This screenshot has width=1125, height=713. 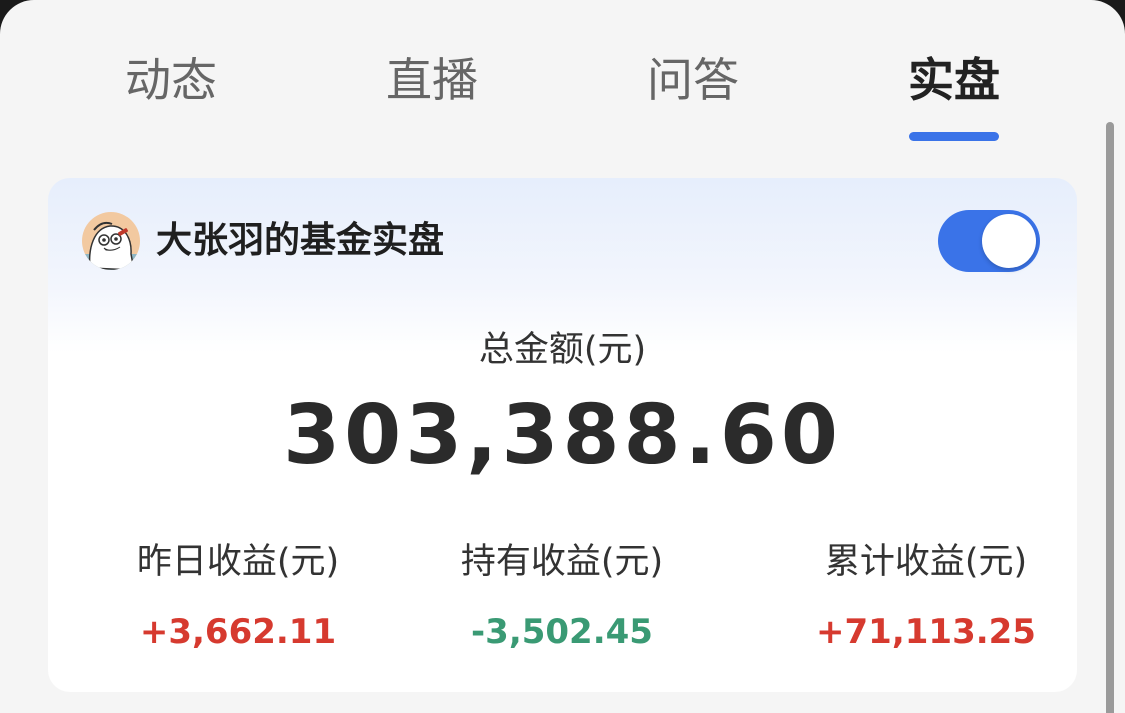 What do you see at coordinates (432, 80) in the screenshot?
I see `tab-zhibo: 直播` at bounding box center [432, 80].